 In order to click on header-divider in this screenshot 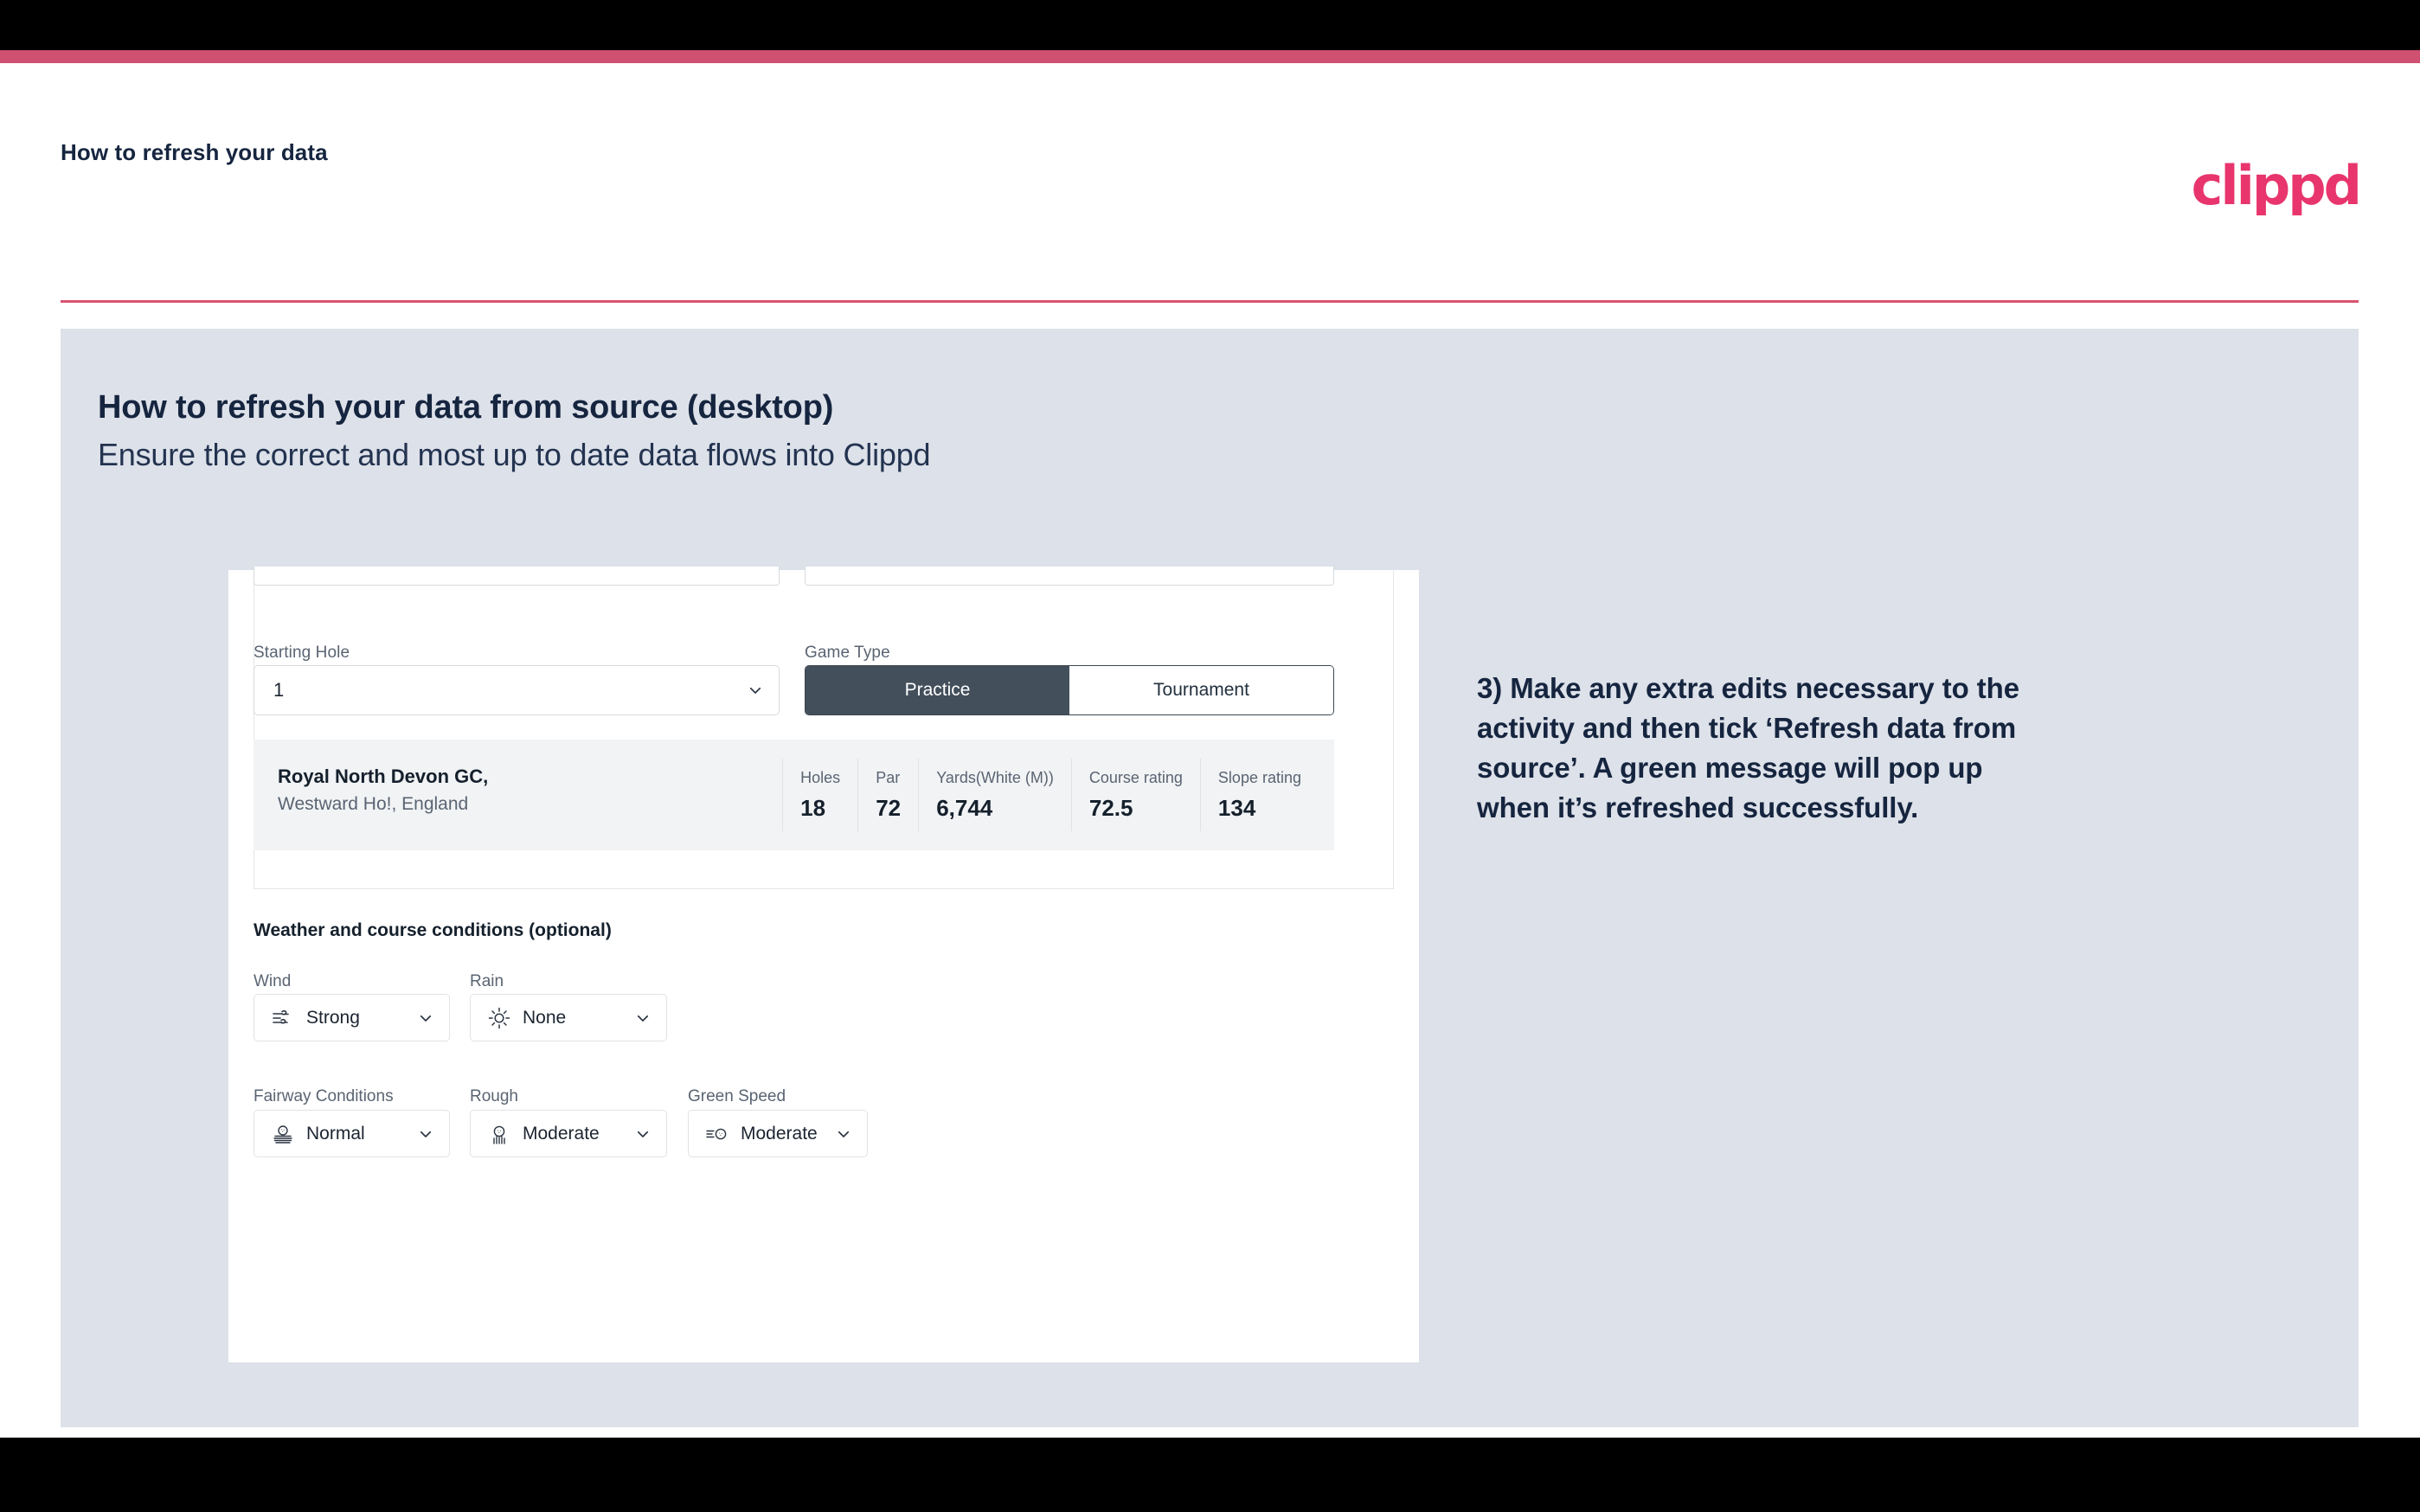, I will do `click(1210, 301)`.